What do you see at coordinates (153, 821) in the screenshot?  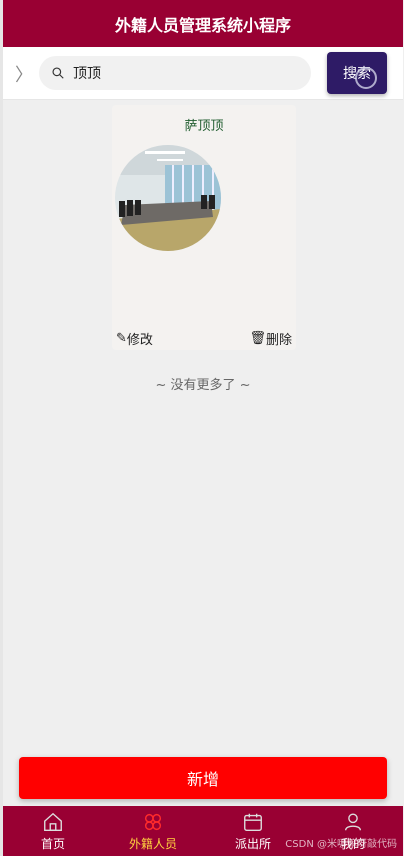 I see `foreigners-icon` at bounding box center [153, 821].